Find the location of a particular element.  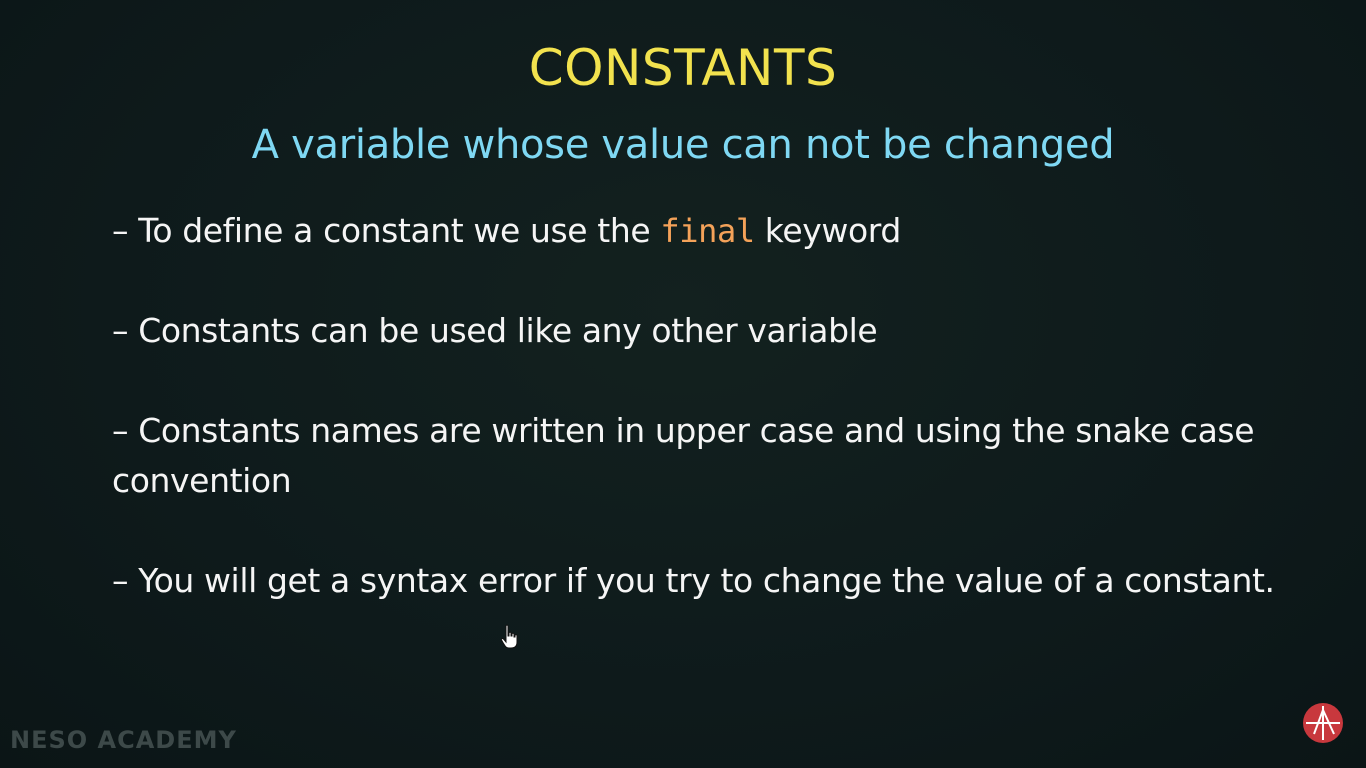

brand-watermark: NESO ACADEMY is located at coordinates (123, 740).